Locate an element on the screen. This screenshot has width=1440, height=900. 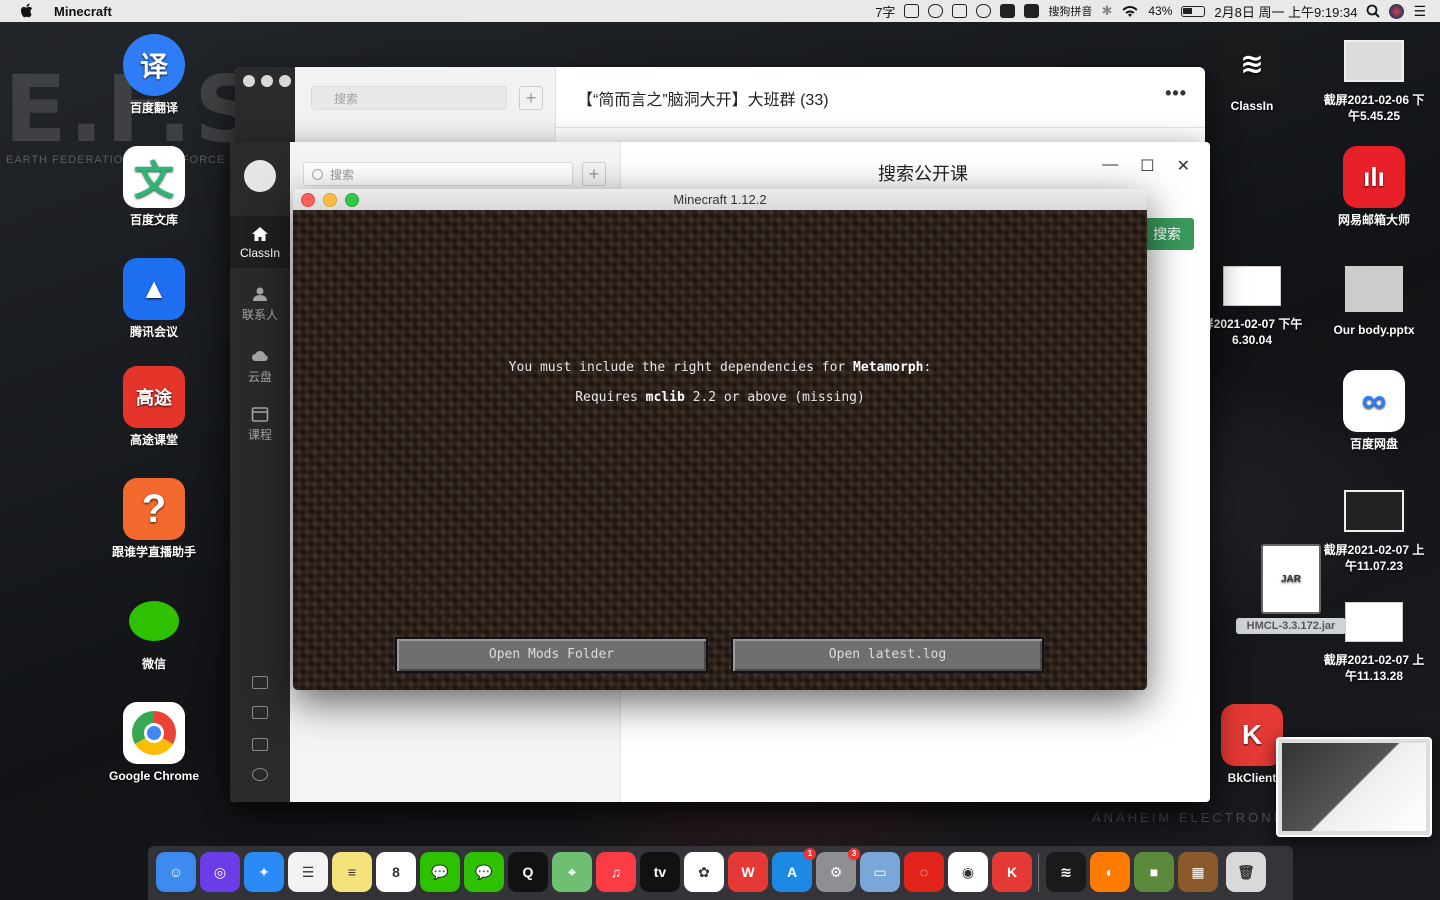
dock-netease-music-icon: ◌ is located at coordinates (924, 872).